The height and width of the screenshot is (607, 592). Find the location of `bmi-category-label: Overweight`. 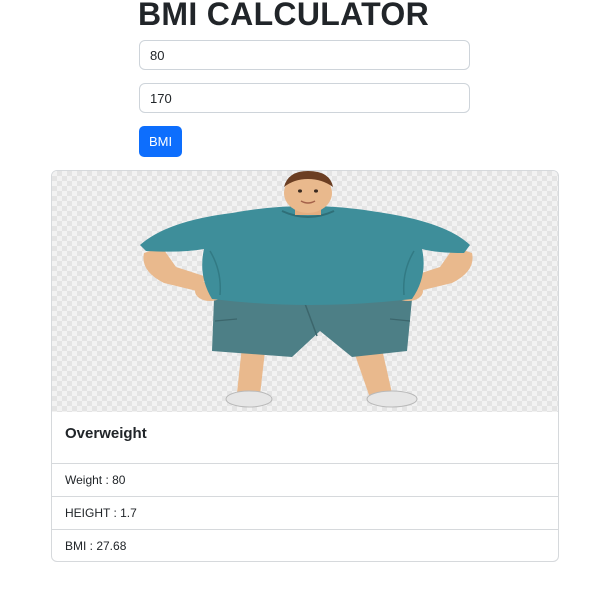

bmi-category-label: Overweight is located at coordinates (106, 433).